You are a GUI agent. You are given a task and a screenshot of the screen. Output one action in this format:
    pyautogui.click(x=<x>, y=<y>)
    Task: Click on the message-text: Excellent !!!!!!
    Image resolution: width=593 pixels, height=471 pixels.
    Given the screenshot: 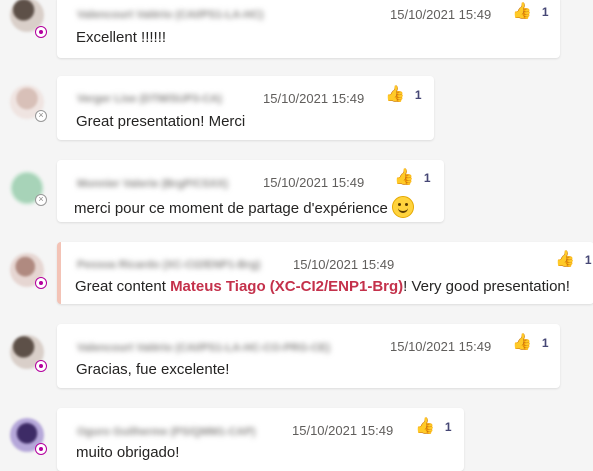 What is the action you would take?
    pyautogui.click(x=121, y=37)
    